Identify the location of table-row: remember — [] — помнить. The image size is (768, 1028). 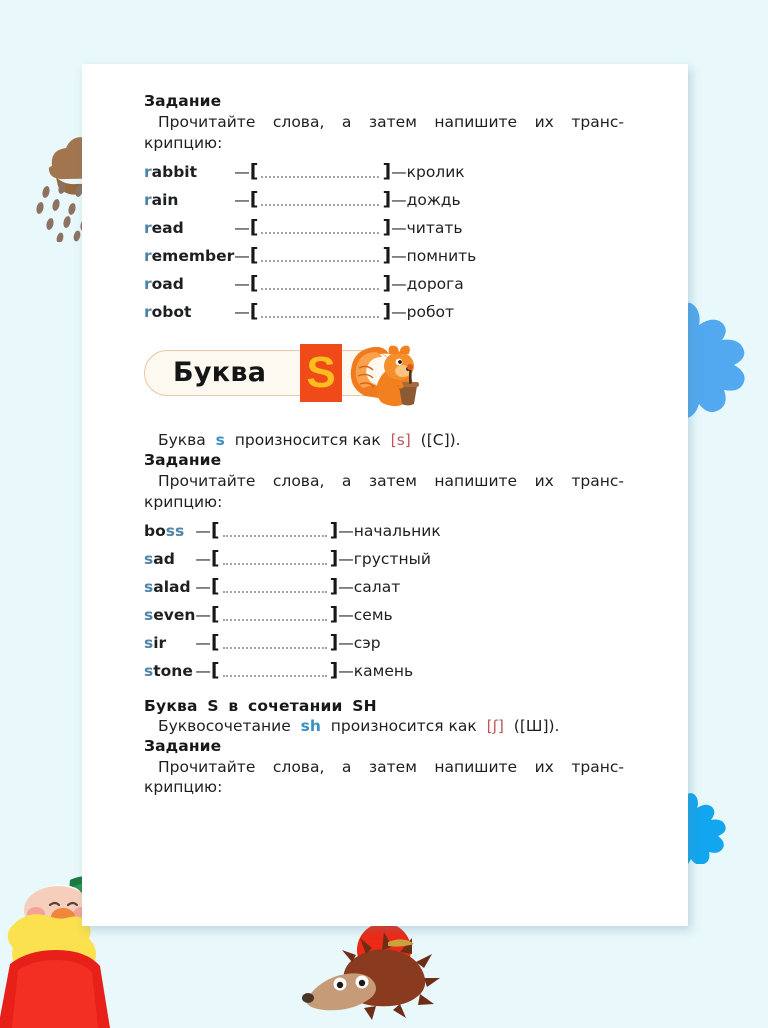
(310, 256).